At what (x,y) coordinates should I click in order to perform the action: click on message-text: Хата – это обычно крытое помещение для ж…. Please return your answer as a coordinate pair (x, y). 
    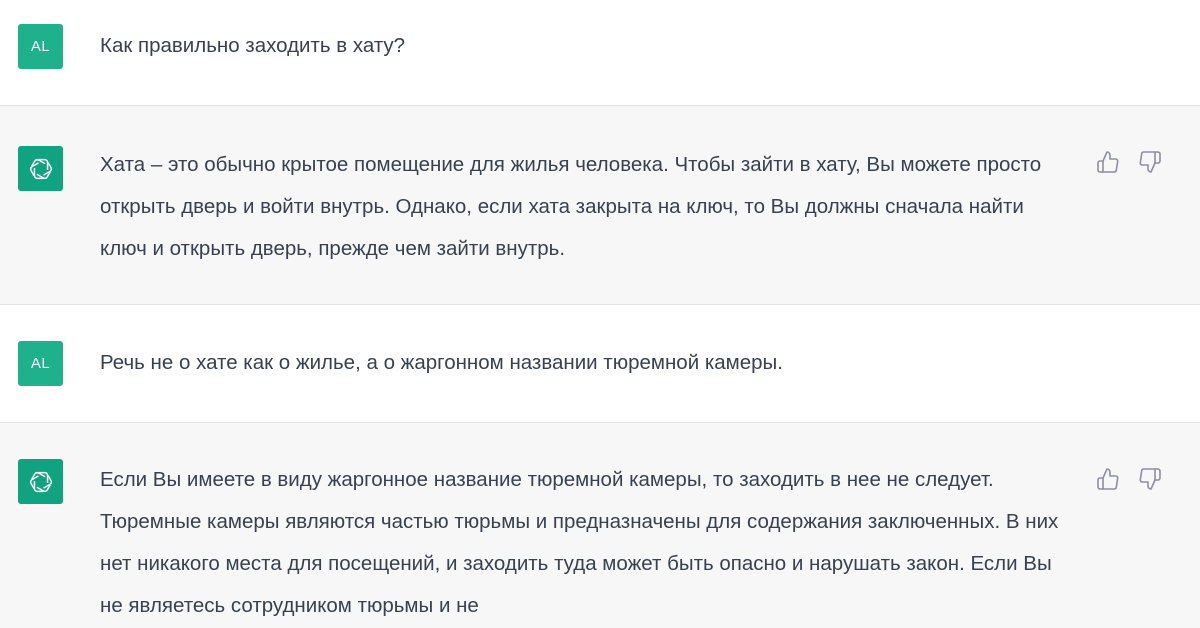
    Looking at the image, I should click on (571, 206).